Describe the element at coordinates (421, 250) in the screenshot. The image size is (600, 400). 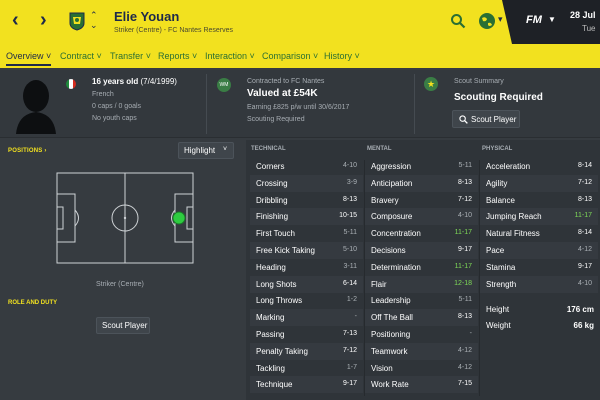
I see `attribute-row: Decisions 9-17` at that location.